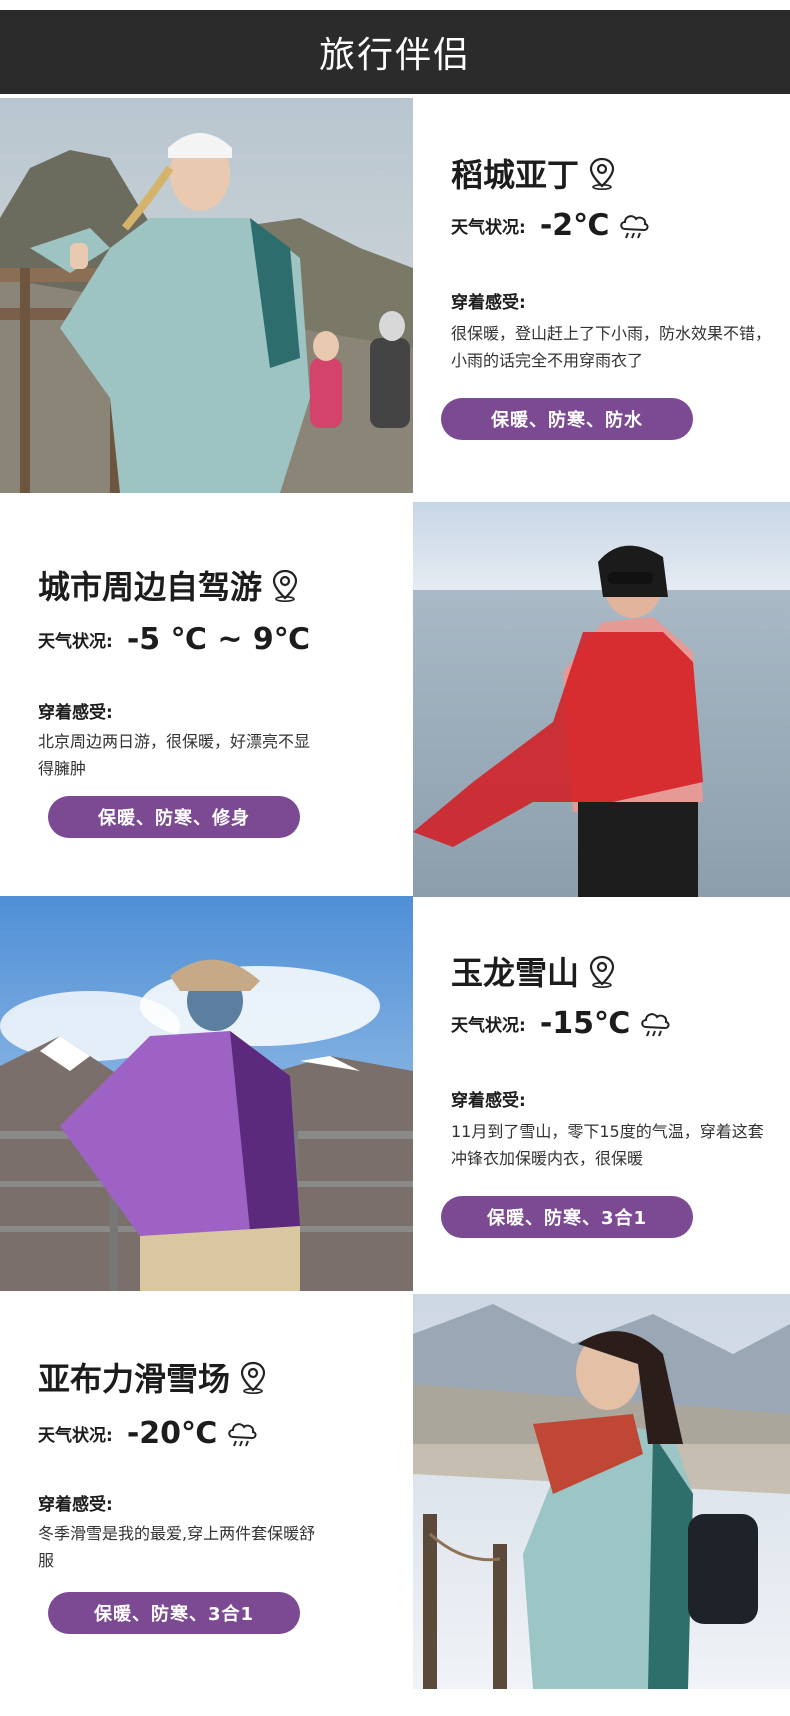  Describe the element at coordinates (174, 755) in the screenshot. I see `feel-text: 北京周边两日游，很保暖，好漂亮不显得臃肿` at that location.